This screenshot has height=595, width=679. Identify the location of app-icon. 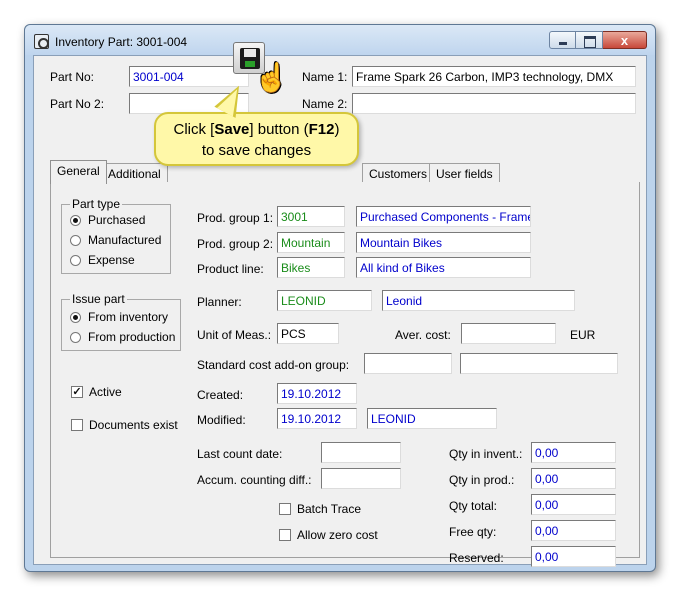
(41, 41).